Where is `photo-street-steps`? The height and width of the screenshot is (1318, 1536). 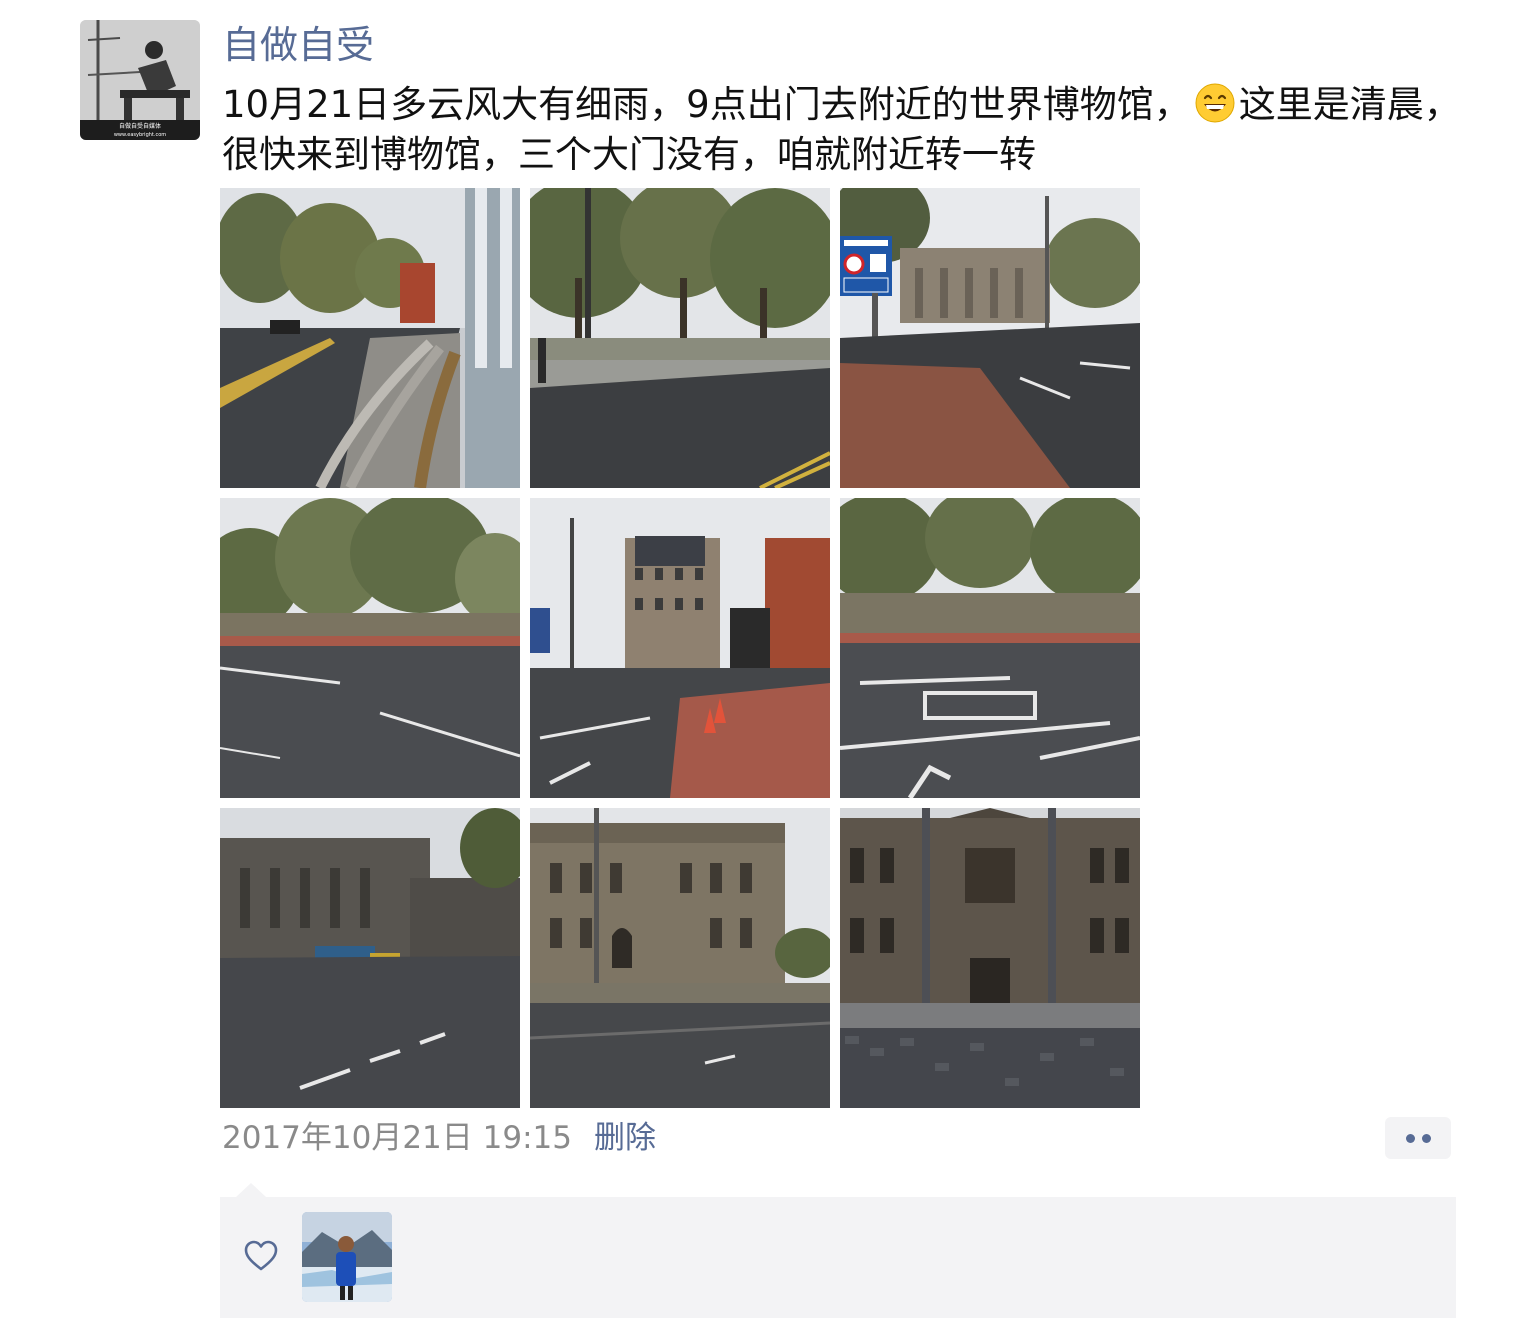 photo-street-steps is located at coordinates (370, 338).